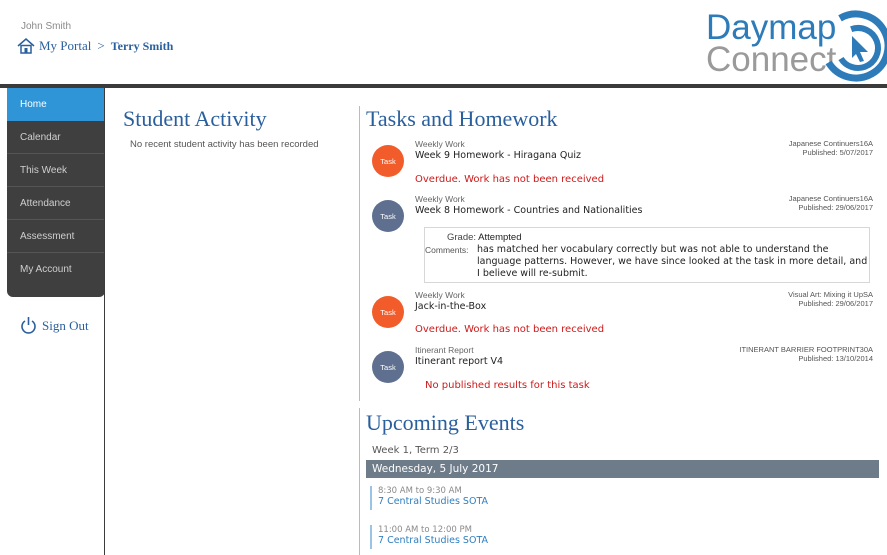 The height and width of the screenshot is (555, 887). Describe the element at coordinates (142, 46) in the screenshot. I see `breadcrumb-current-student: Terry Smith` at that location.